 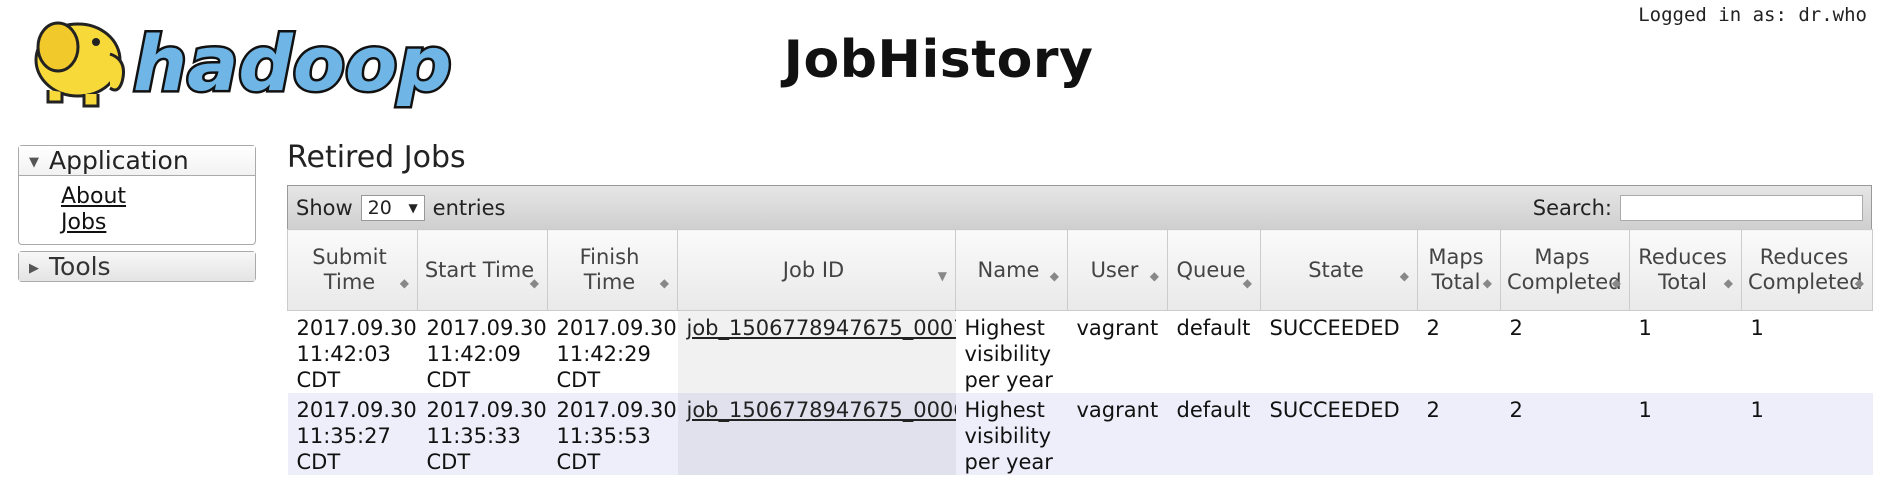 I want to click on application-panel: ▼ Application About Jobs, so click(x=137, y=195).